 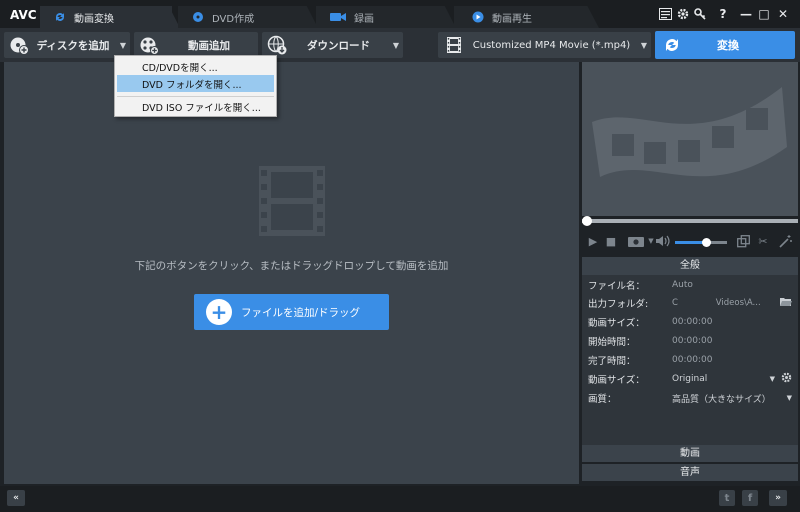 What do you see at coordinates (612, 361) in the screenshot?
I see `setting-key: 完了時間：` at bounding box center [612, 361].